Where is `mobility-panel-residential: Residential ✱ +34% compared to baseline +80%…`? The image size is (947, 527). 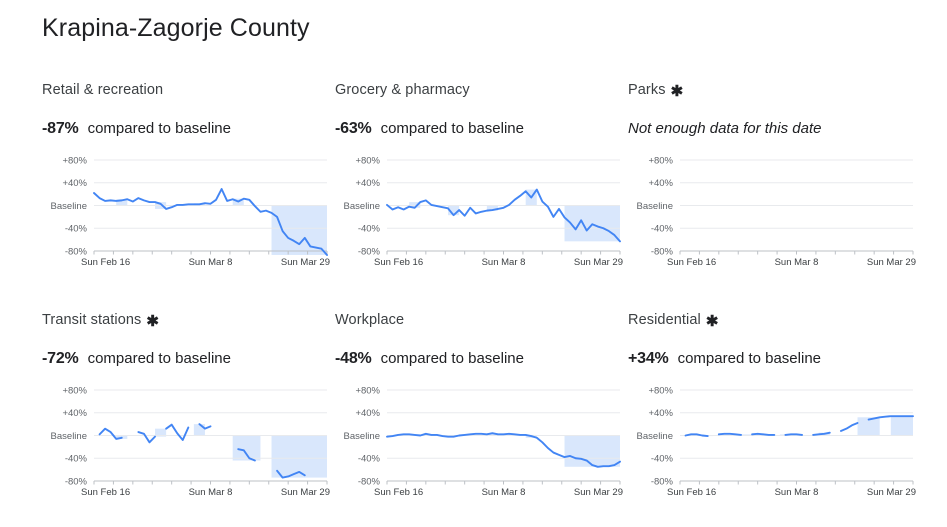 mobility-panel-residential: Residential ✱ +34% compared to baseline +80%… is located at coordinates (774, 418).